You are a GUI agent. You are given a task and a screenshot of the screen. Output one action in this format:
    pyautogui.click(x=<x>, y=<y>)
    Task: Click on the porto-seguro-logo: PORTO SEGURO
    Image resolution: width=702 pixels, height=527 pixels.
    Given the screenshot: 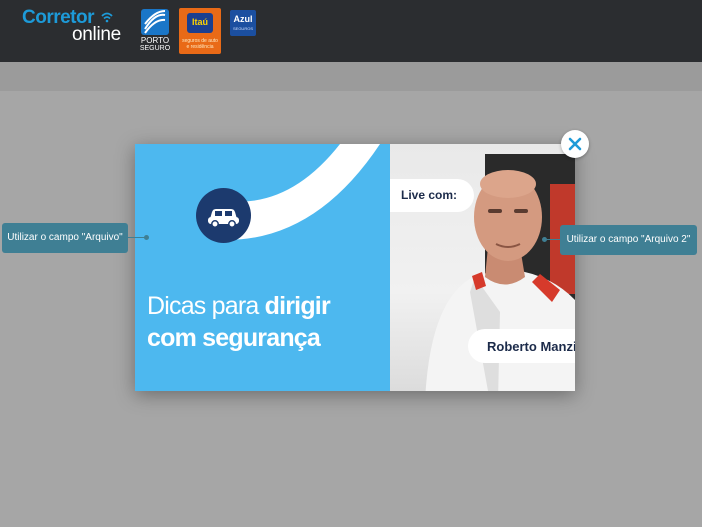 What is the action you would take?
    pyautogui.click(x=155, y=32)
    